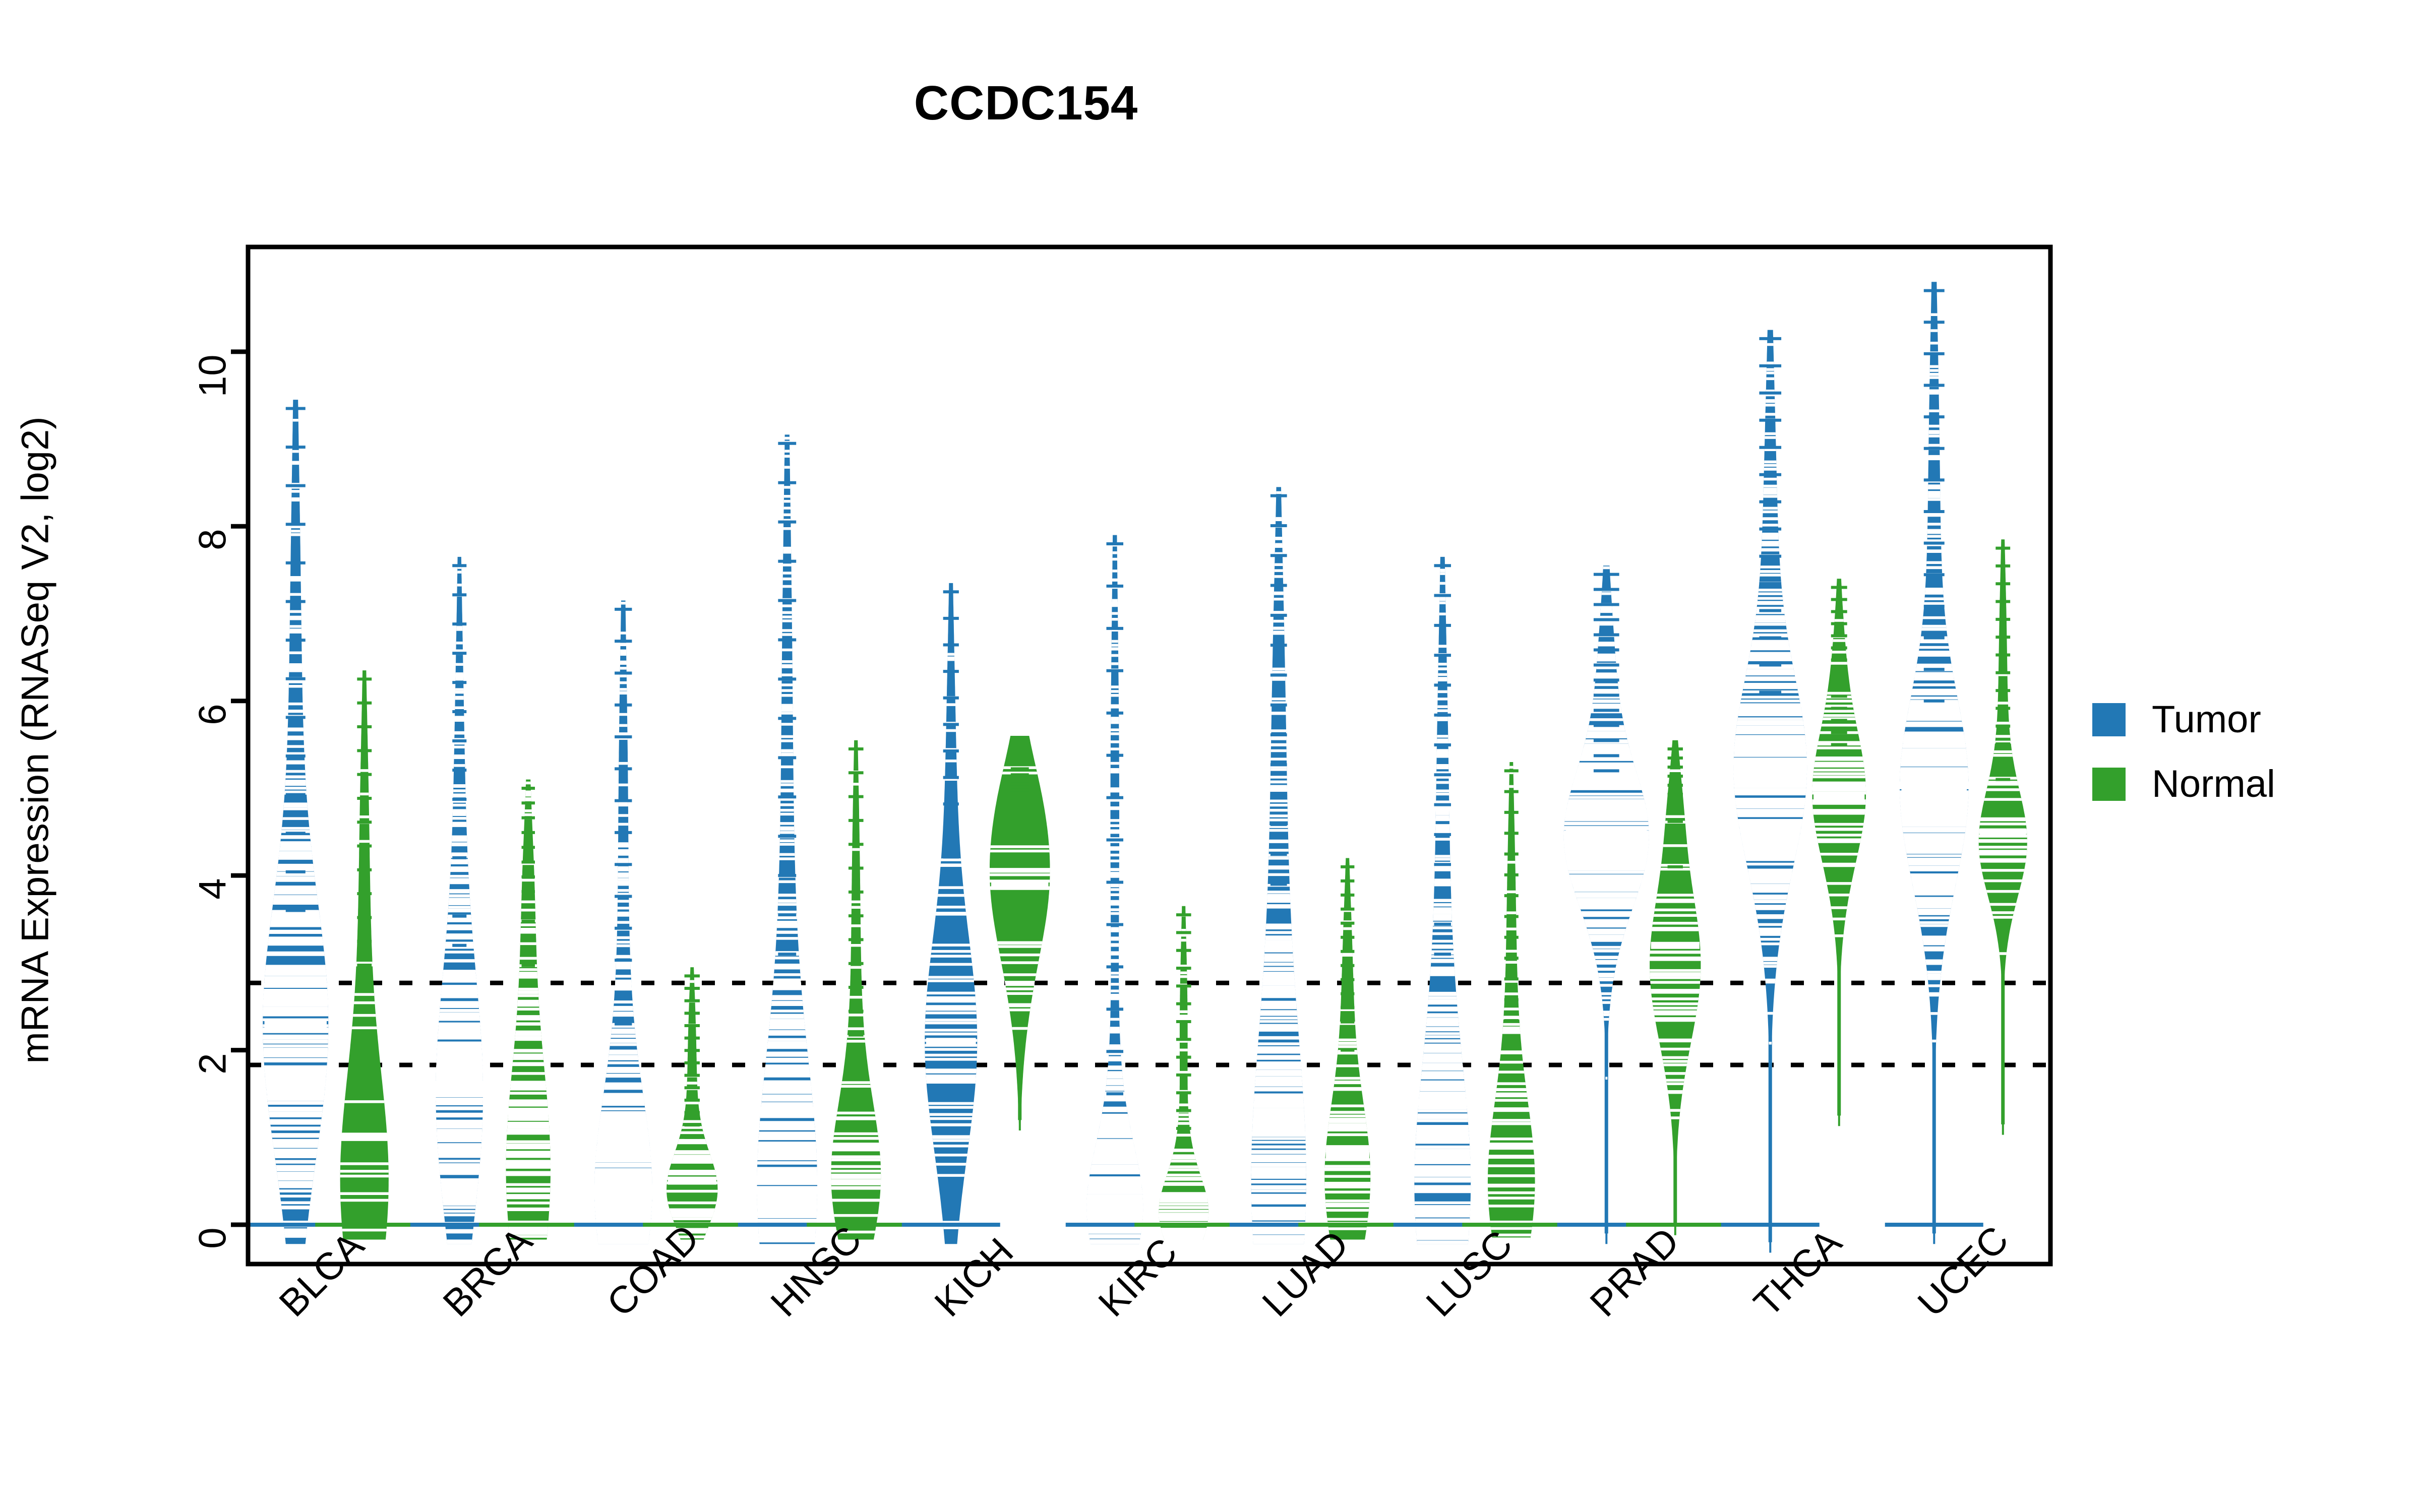 This screenshot has height=1512, width=2420. I want to click on legend-item-tumor: Tumor, so click(2183, 720).